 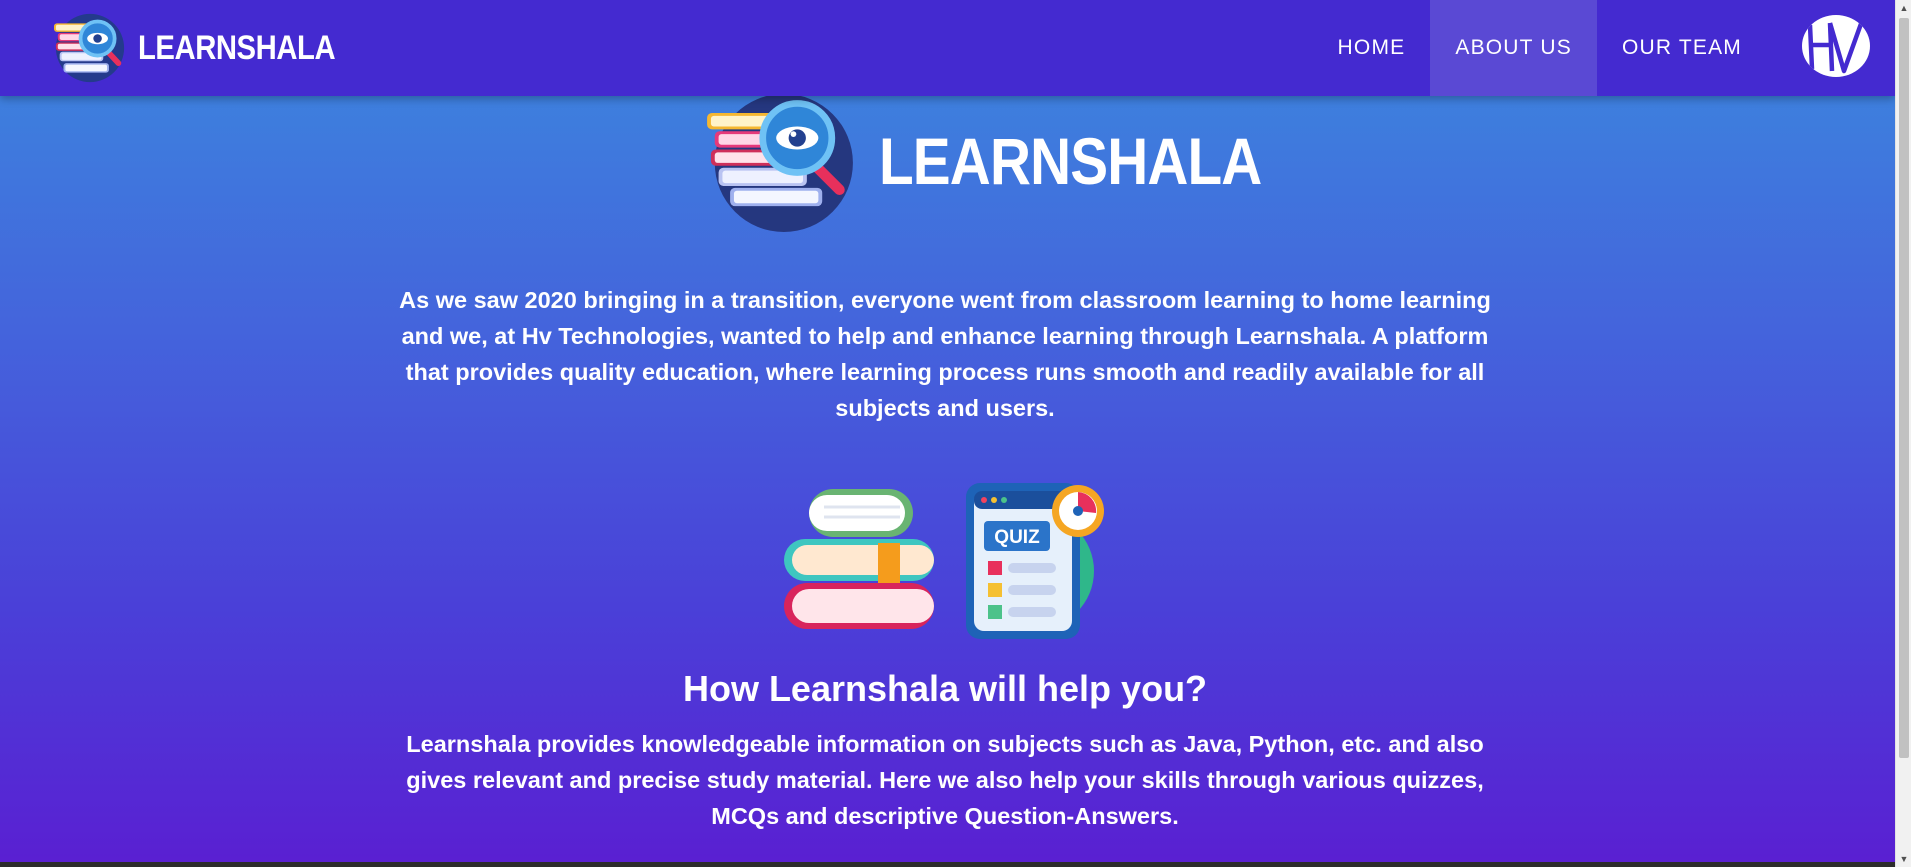 I want to click on vertical-scrollbar: ▲ ▼, so click(x=1903, y=433).